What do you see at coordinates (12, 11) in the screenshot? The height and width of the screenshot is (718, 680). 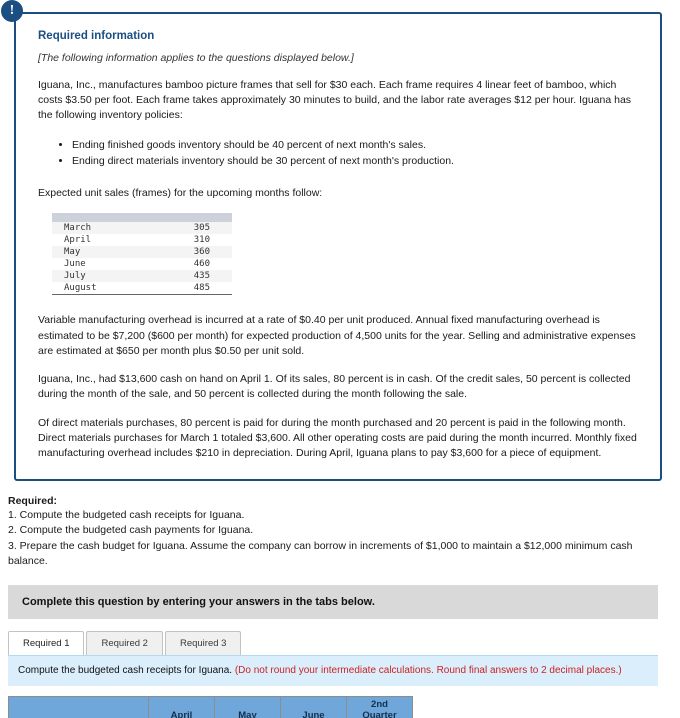 I see `exclamation-icon: !` at bounding box center [12, 11].